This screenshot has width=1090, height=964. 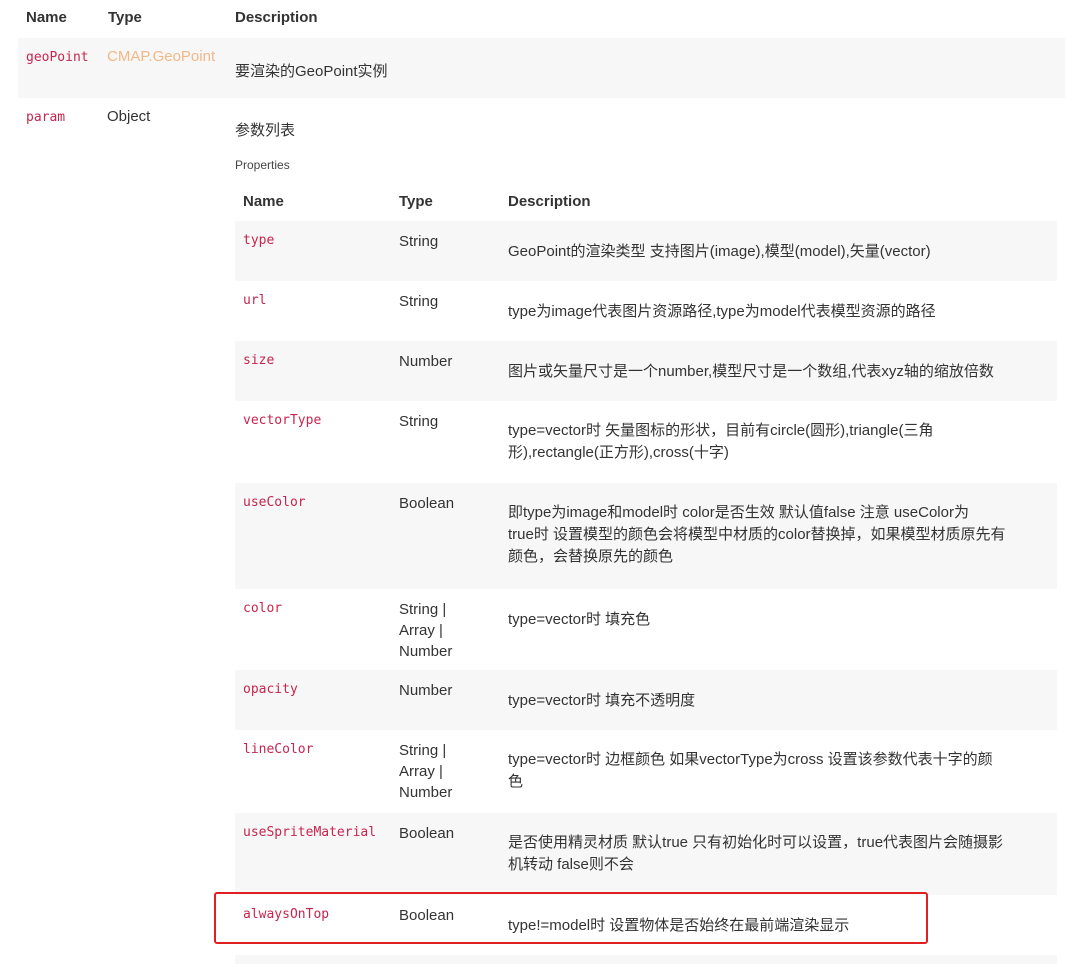 What do you see at coordinates (129, 116) in the screenshot?
I see `param-type: Object` at bounding box center [129, 116].